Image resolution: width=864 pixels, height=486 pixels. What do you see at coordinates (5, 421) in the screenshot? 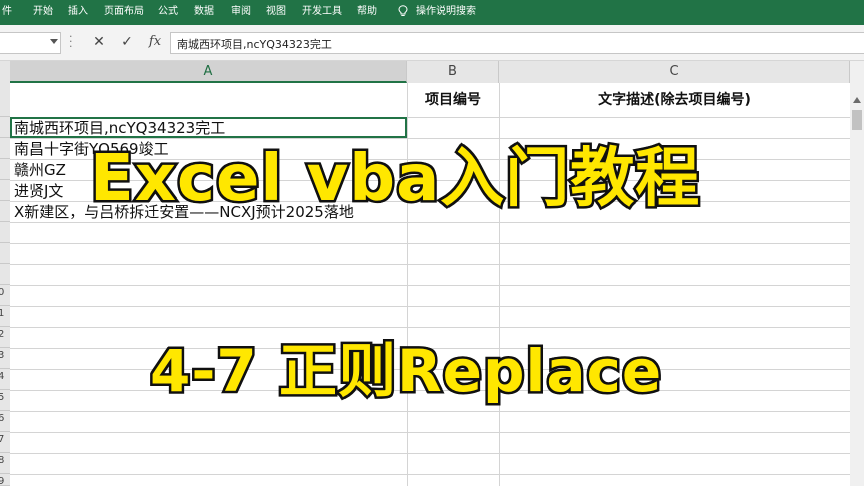
I see `row-header: 6` at bounding box center [5, 421].